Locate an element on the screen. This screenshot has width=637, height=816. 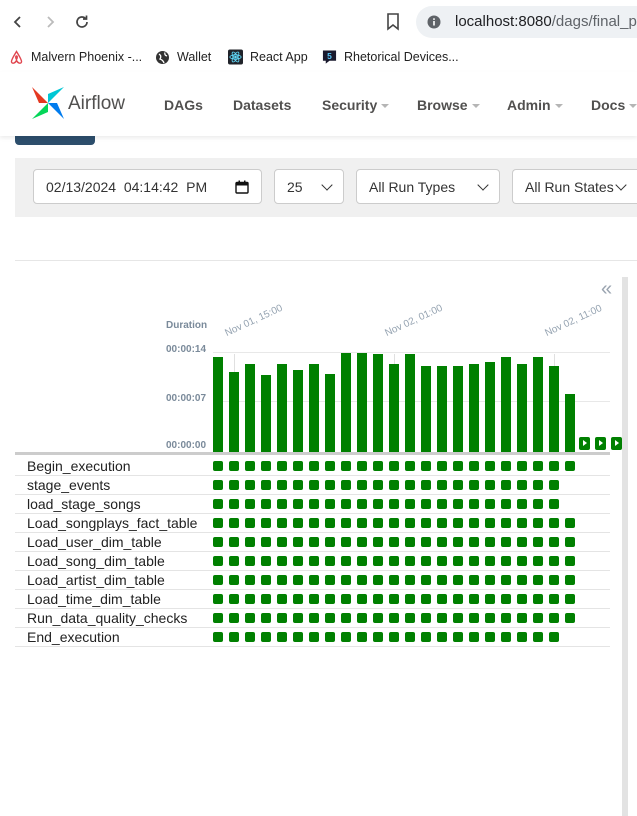
run-state-select: All Run States is located at coordinates (574, 186).